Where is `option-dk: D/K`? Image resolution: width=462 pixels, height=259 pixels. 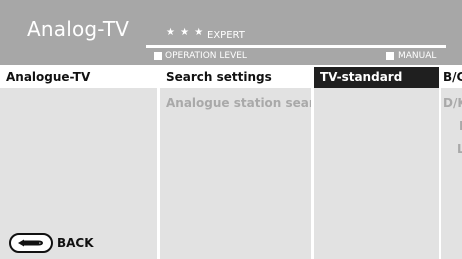 option-dk: D/K is located at coordinates (451, 103).